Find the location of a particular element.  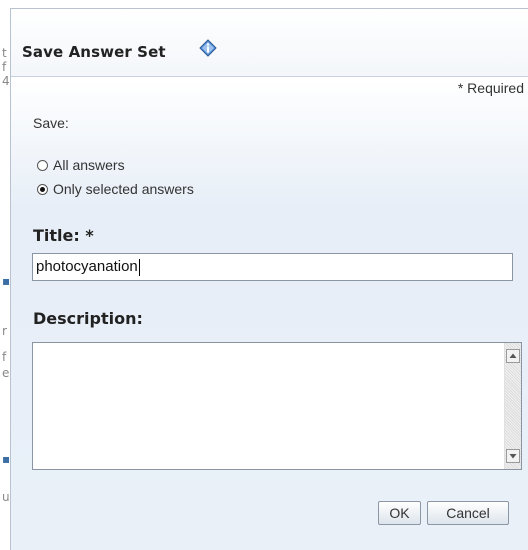

description-scrollbar is located at coordinates (512, 406).